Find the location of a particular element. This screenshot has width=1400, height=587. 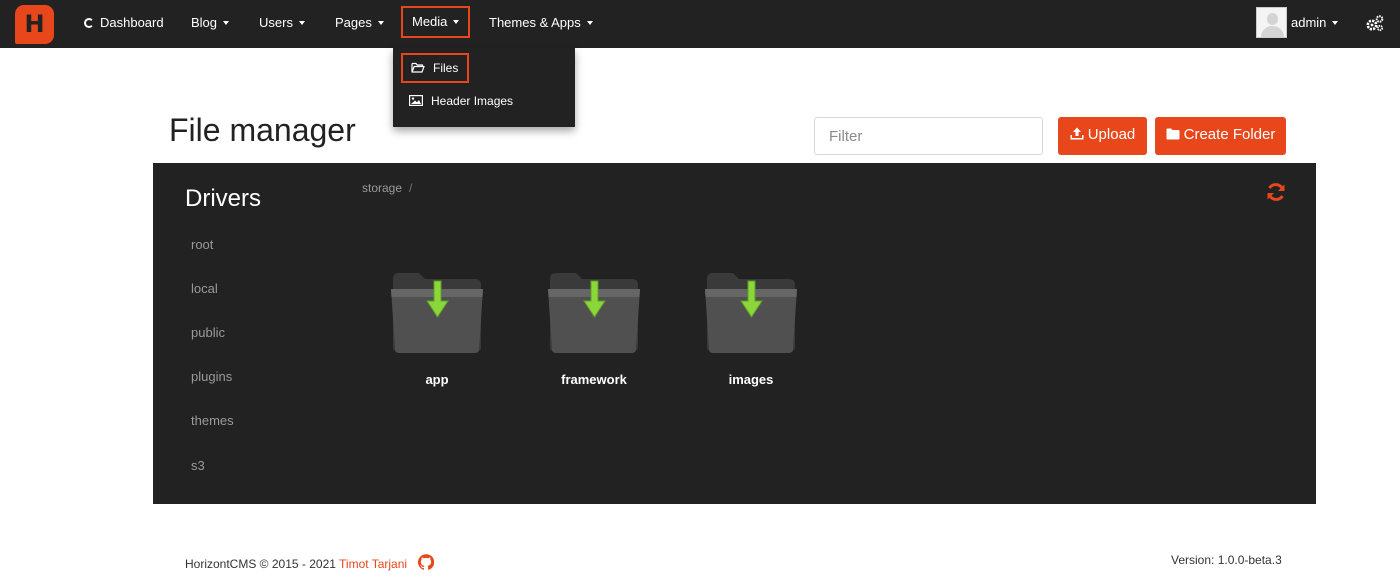

media-dropdown-menu: Files Header Images is located at coordinates (484, 87).